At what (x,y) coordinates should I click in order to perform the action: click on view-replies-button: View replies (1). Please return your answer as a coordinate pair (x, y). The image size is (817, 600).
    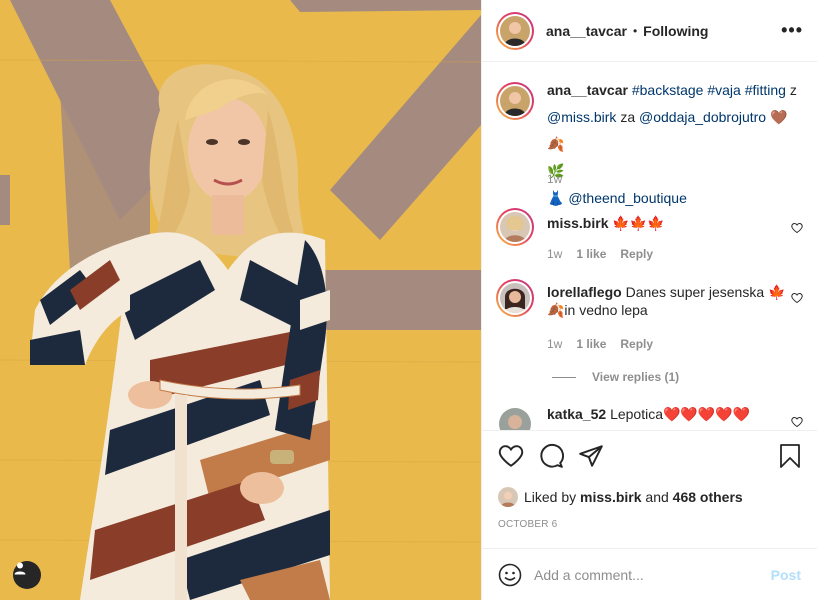
    Looking at the image, I should click on (615, 377).